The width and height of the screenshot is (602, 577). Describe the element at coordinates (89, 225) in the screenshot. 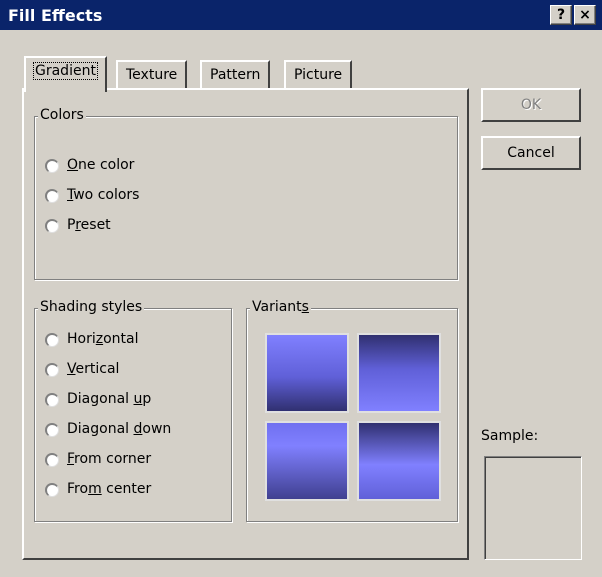

I see `radio-preset-label: Preset` at that location.